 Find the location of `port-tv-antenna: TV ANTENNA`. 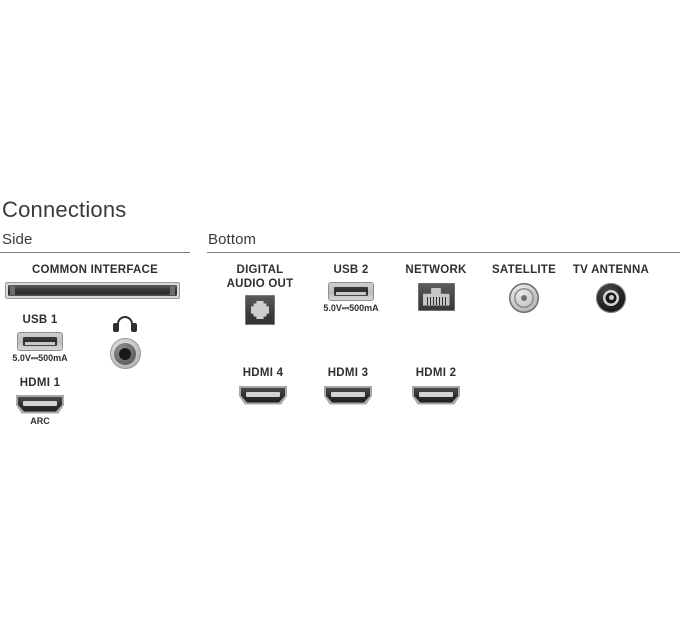

port-tv-antenna: TV ANTENNA is located at coordinates (611, 288).